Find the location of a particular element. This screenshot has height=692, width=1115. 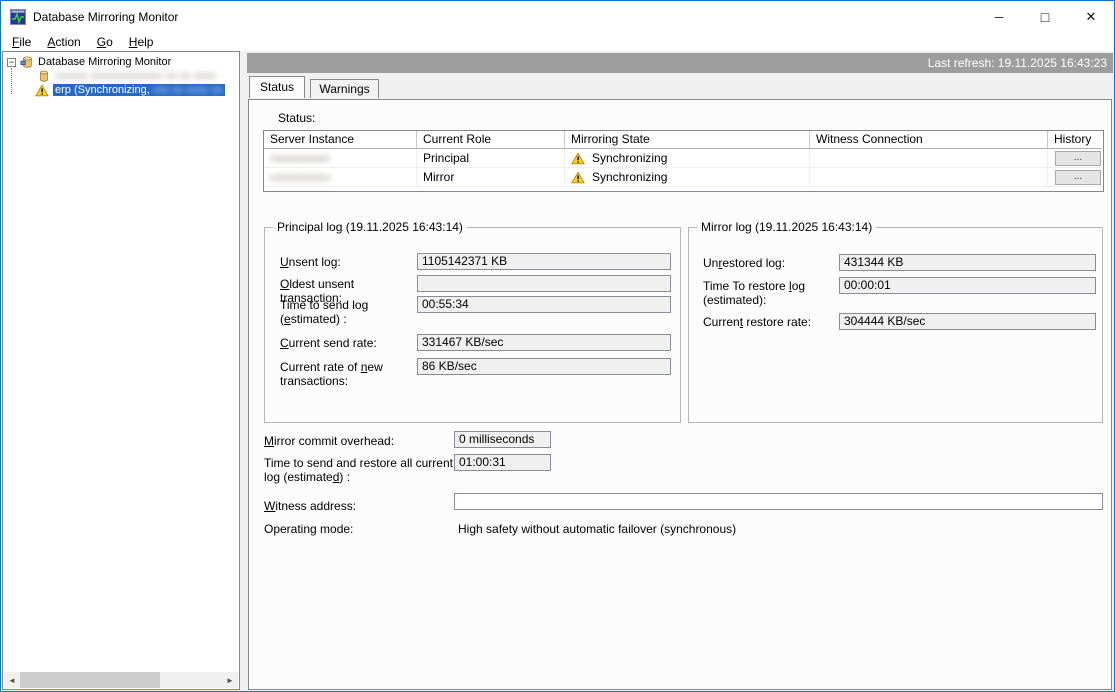

tree-item-synchronized-db: xxxxxx xxxxxxxxxxxxx xx xx xxxx is located at coordinates (121, 76).